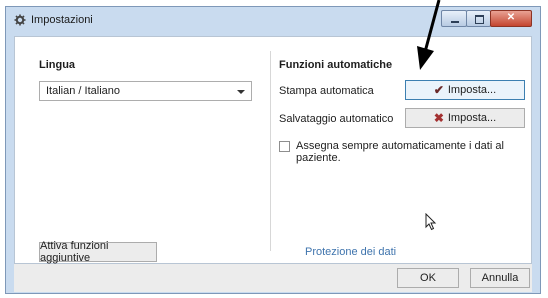 Image resolution: width=548 pixels, height=298 pixels. Describe the element at coordinates (20, 20) in the screenshot. I see `gear-icon` at that location.